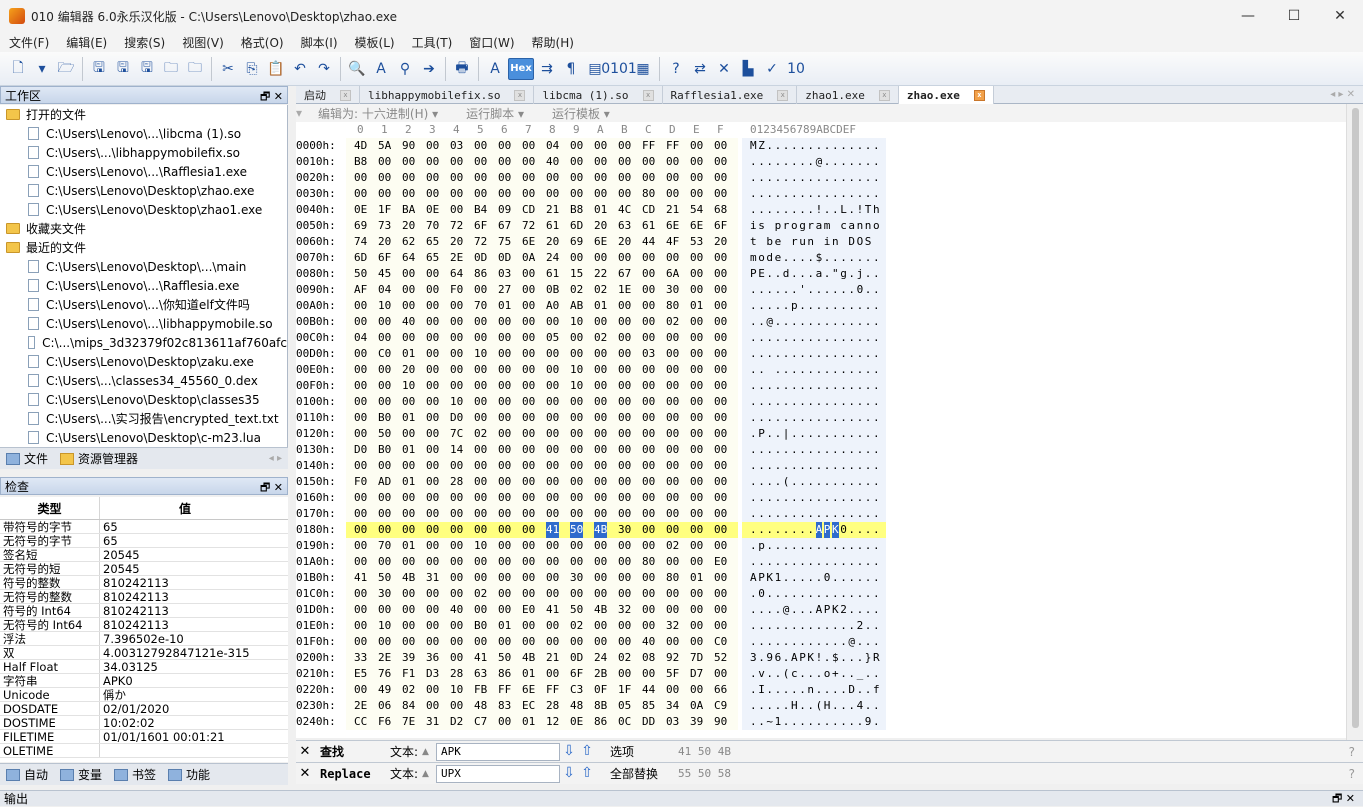 The image size is (1363, 807). I want to click on ascii-char: (, so click(786, 482).